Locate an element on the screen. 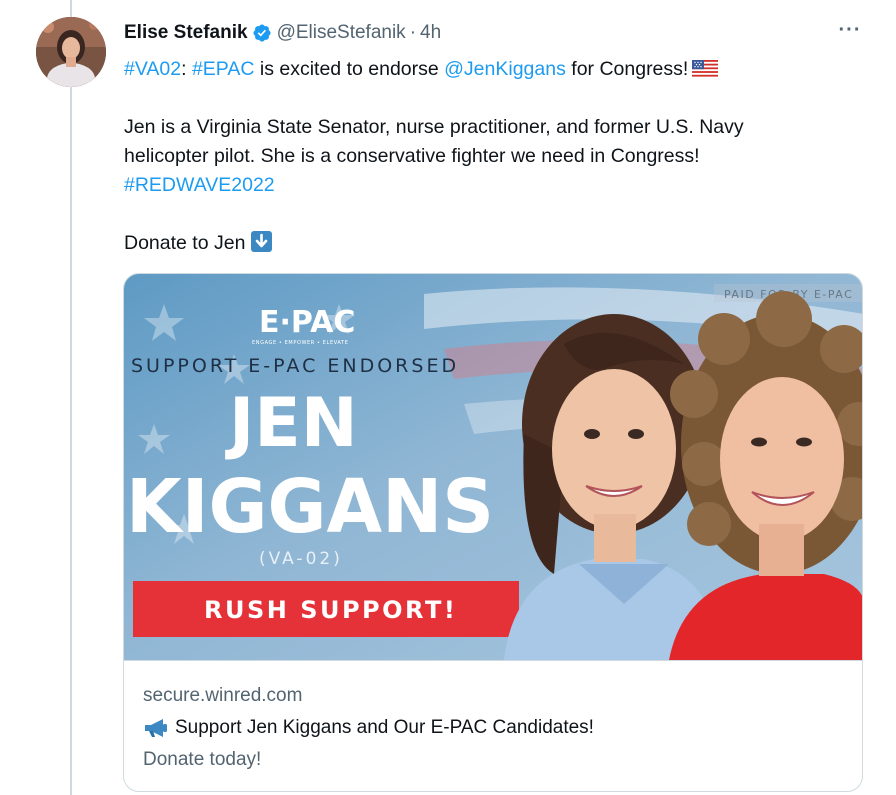 Image resolution: width=896 pixels, height=795 pixels. author-name: Elise Stefanik is located at coordinates (186, 33).